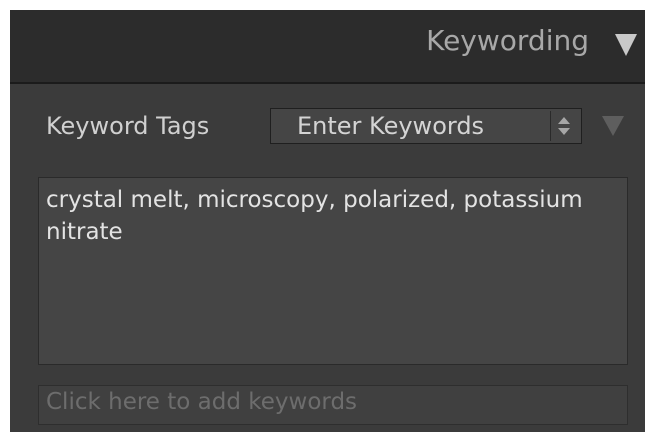  I want to click on panel-title: Keywording, so click(507, 40).